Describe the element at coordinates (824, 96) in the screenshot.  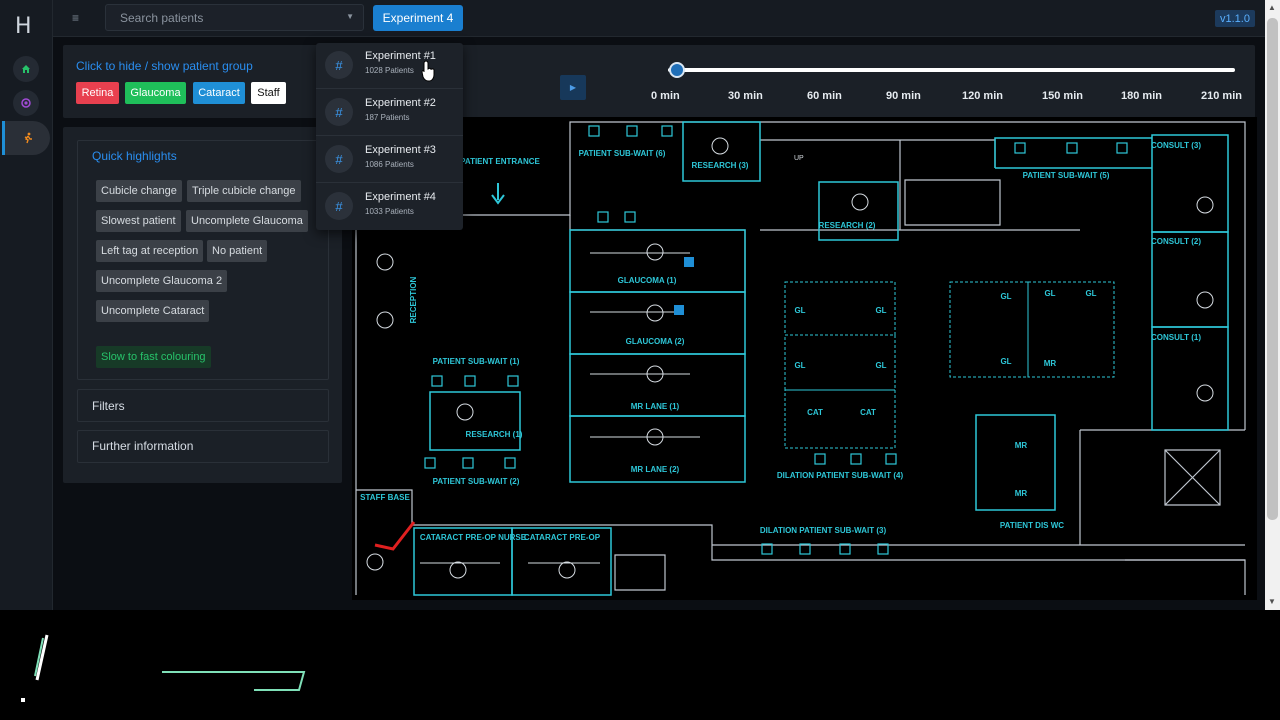
I see `tick-label: 60 min` at that location.